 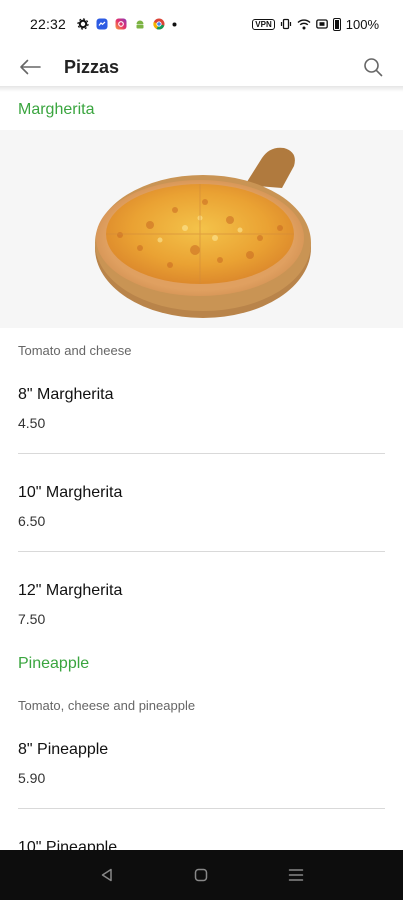 What do you see at coordinates (174, 24) in the screenshot?
I see `dot-icon` at bounding box center [174, 24].